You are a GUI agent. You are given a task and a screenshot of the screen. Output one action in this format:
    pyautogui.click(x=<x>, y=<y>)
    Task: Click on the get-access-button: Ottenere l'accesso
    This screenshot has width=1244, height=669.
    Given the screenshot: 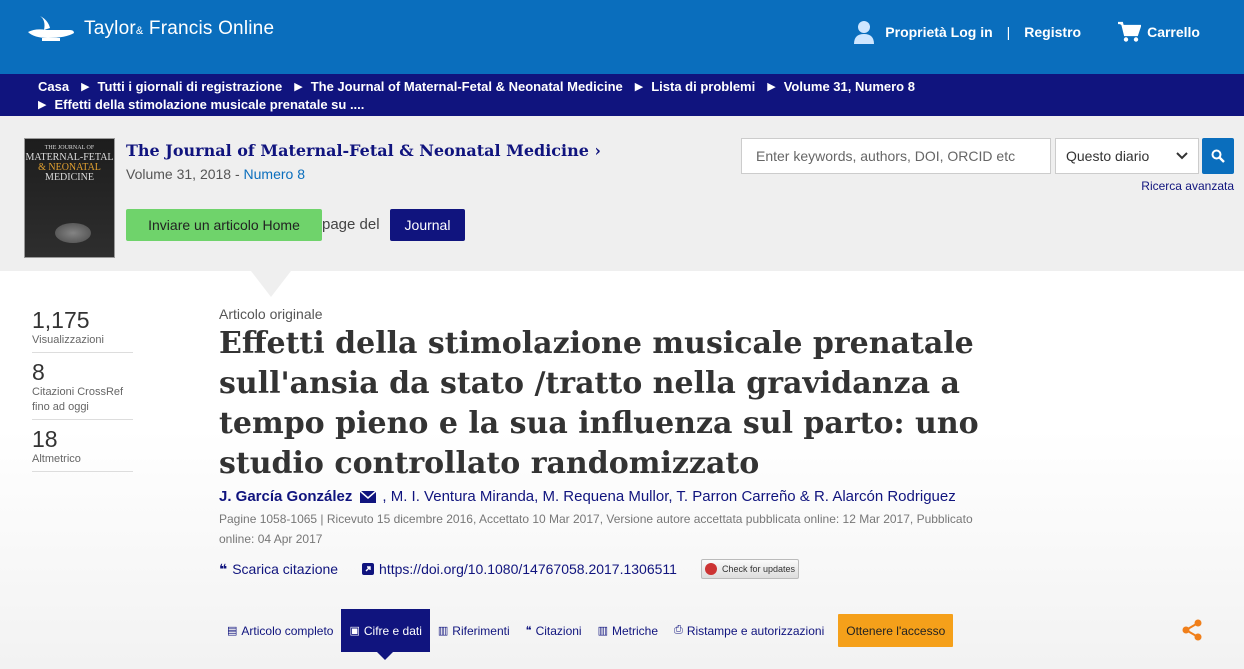 What is the action you would take?
    pyautogui.click(x=896, y=630)
    